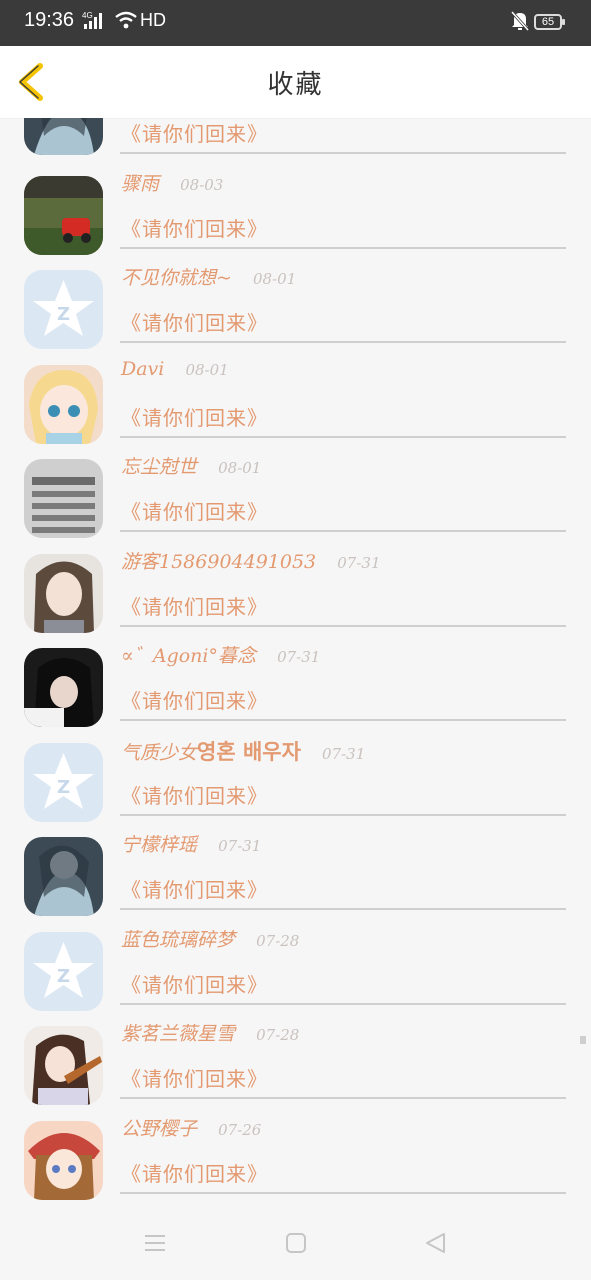 Image resolution: width=591 pixels, height=1280 pixels. Describe the element at coordinates (295, 1153) in the screenshot. I see `list-item: 公野樱子 07-26 《请你们回来》` at that location.